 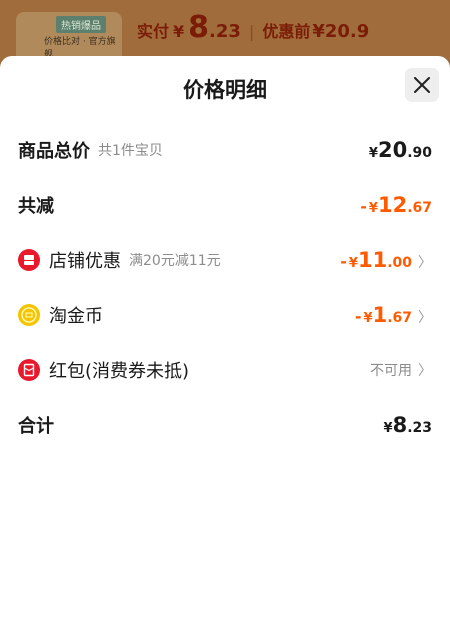 What do you see at coordinates (407, 425) in the screenshot?
I see `sum-value: ¥8.23` at bounding box center [407, 425].